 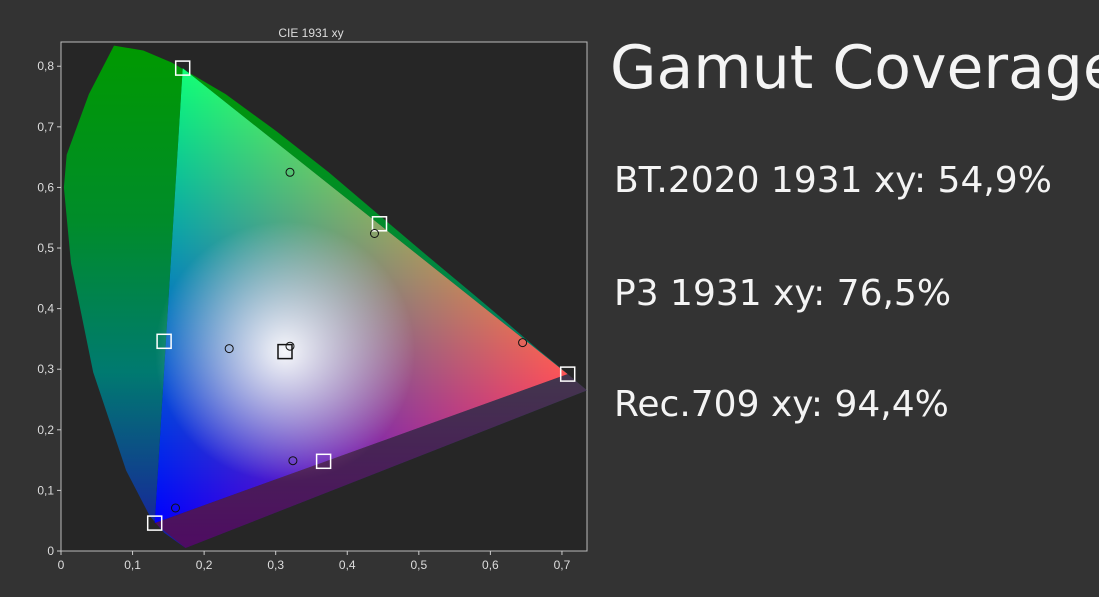 What do you see at coordinates (45, 490) in the screenshot?
I see `y-tick-label: 0,1` at bounding box center [45, 490].